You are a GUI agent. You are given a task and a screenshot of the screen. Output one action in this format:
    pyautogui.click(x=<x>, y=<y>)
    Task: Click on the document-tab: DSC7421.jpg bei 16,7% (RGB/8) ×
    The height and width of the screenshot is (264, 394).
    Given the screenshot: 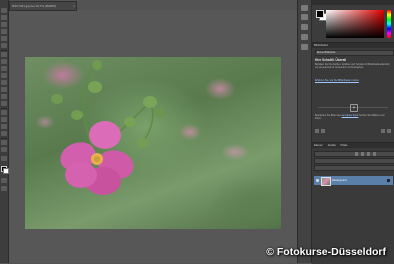 What is the action you would take?
    pyautogui.click(x=43, y=6)
    